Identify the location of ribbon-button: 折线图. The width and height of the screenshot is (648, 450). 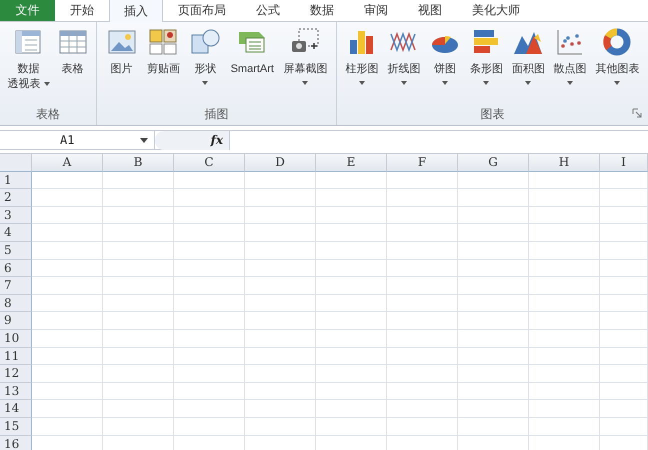
(404, 63).